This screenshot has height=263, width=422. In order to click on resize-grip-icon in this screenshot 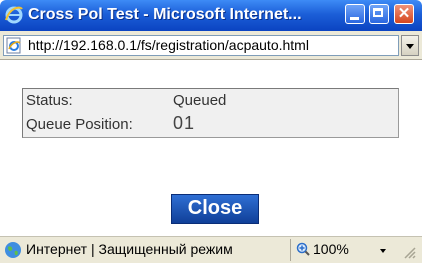, I will do `click(409, 252)`.